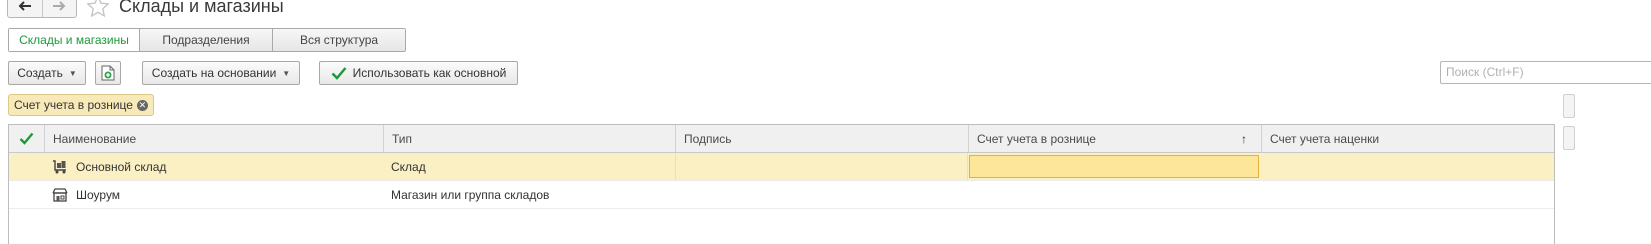 The height and width of the screenshot is (244, 1651). I want to click on column-header-name: Наименование, so click(213, 138).